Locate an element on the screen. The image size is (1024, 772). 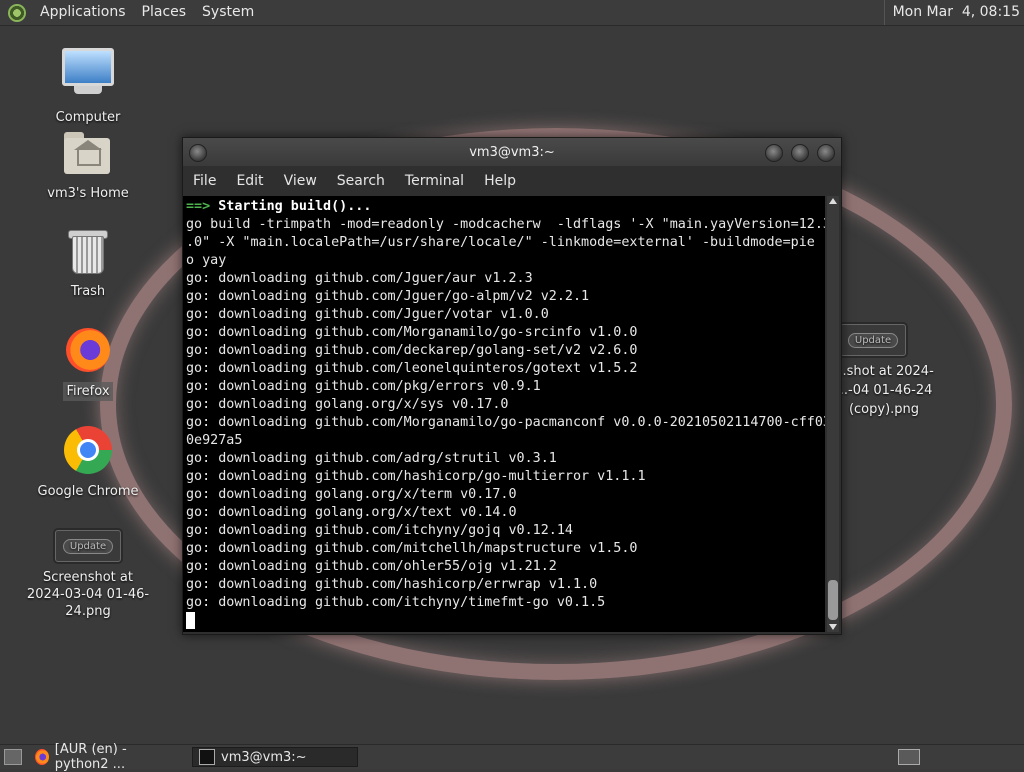
computer-icon is located at coordinates (88, 76).